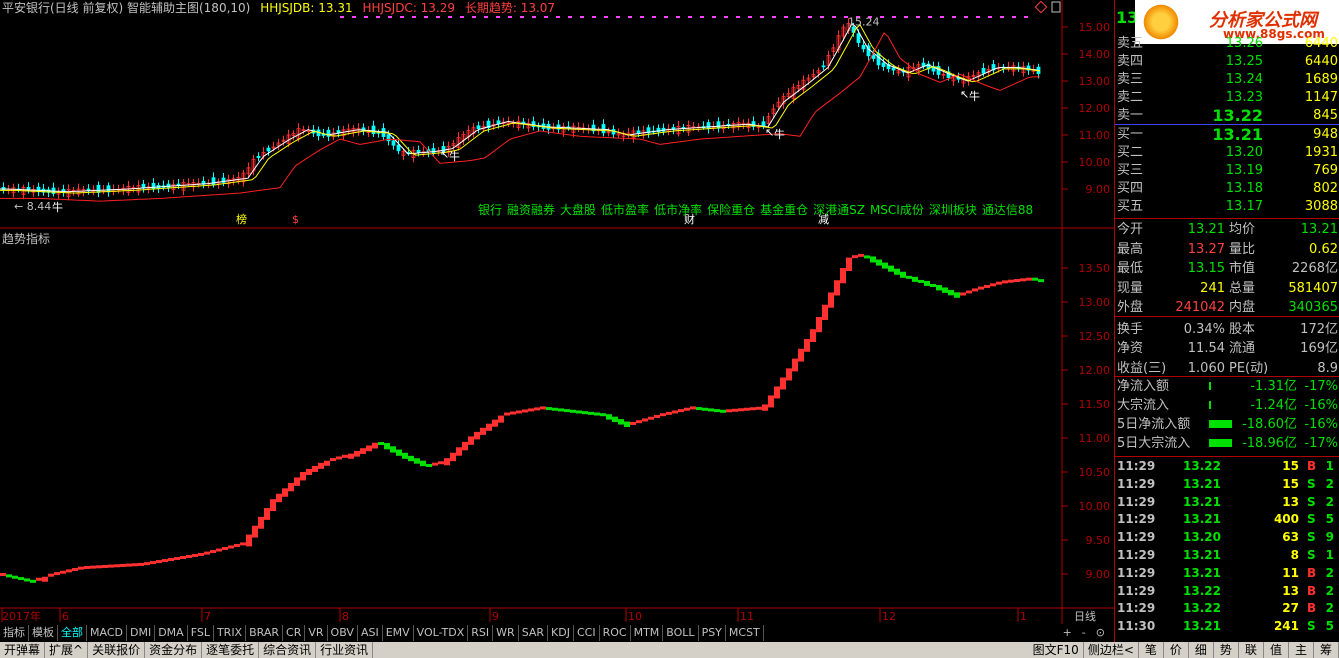  I want to click on indicator-tab: 全部, so click(72, 633).